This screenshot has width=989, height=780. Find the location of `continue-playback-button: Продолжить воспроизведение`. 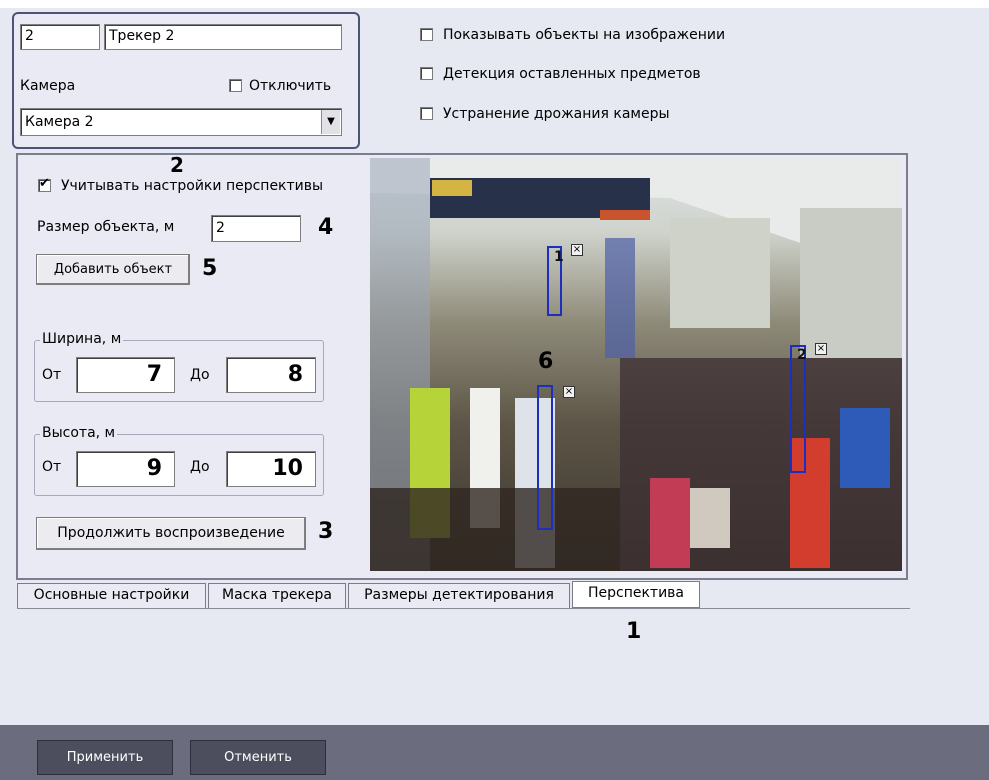

continue-playback-button: Продолжить воспроизведение is located at coordinates (171, 533).